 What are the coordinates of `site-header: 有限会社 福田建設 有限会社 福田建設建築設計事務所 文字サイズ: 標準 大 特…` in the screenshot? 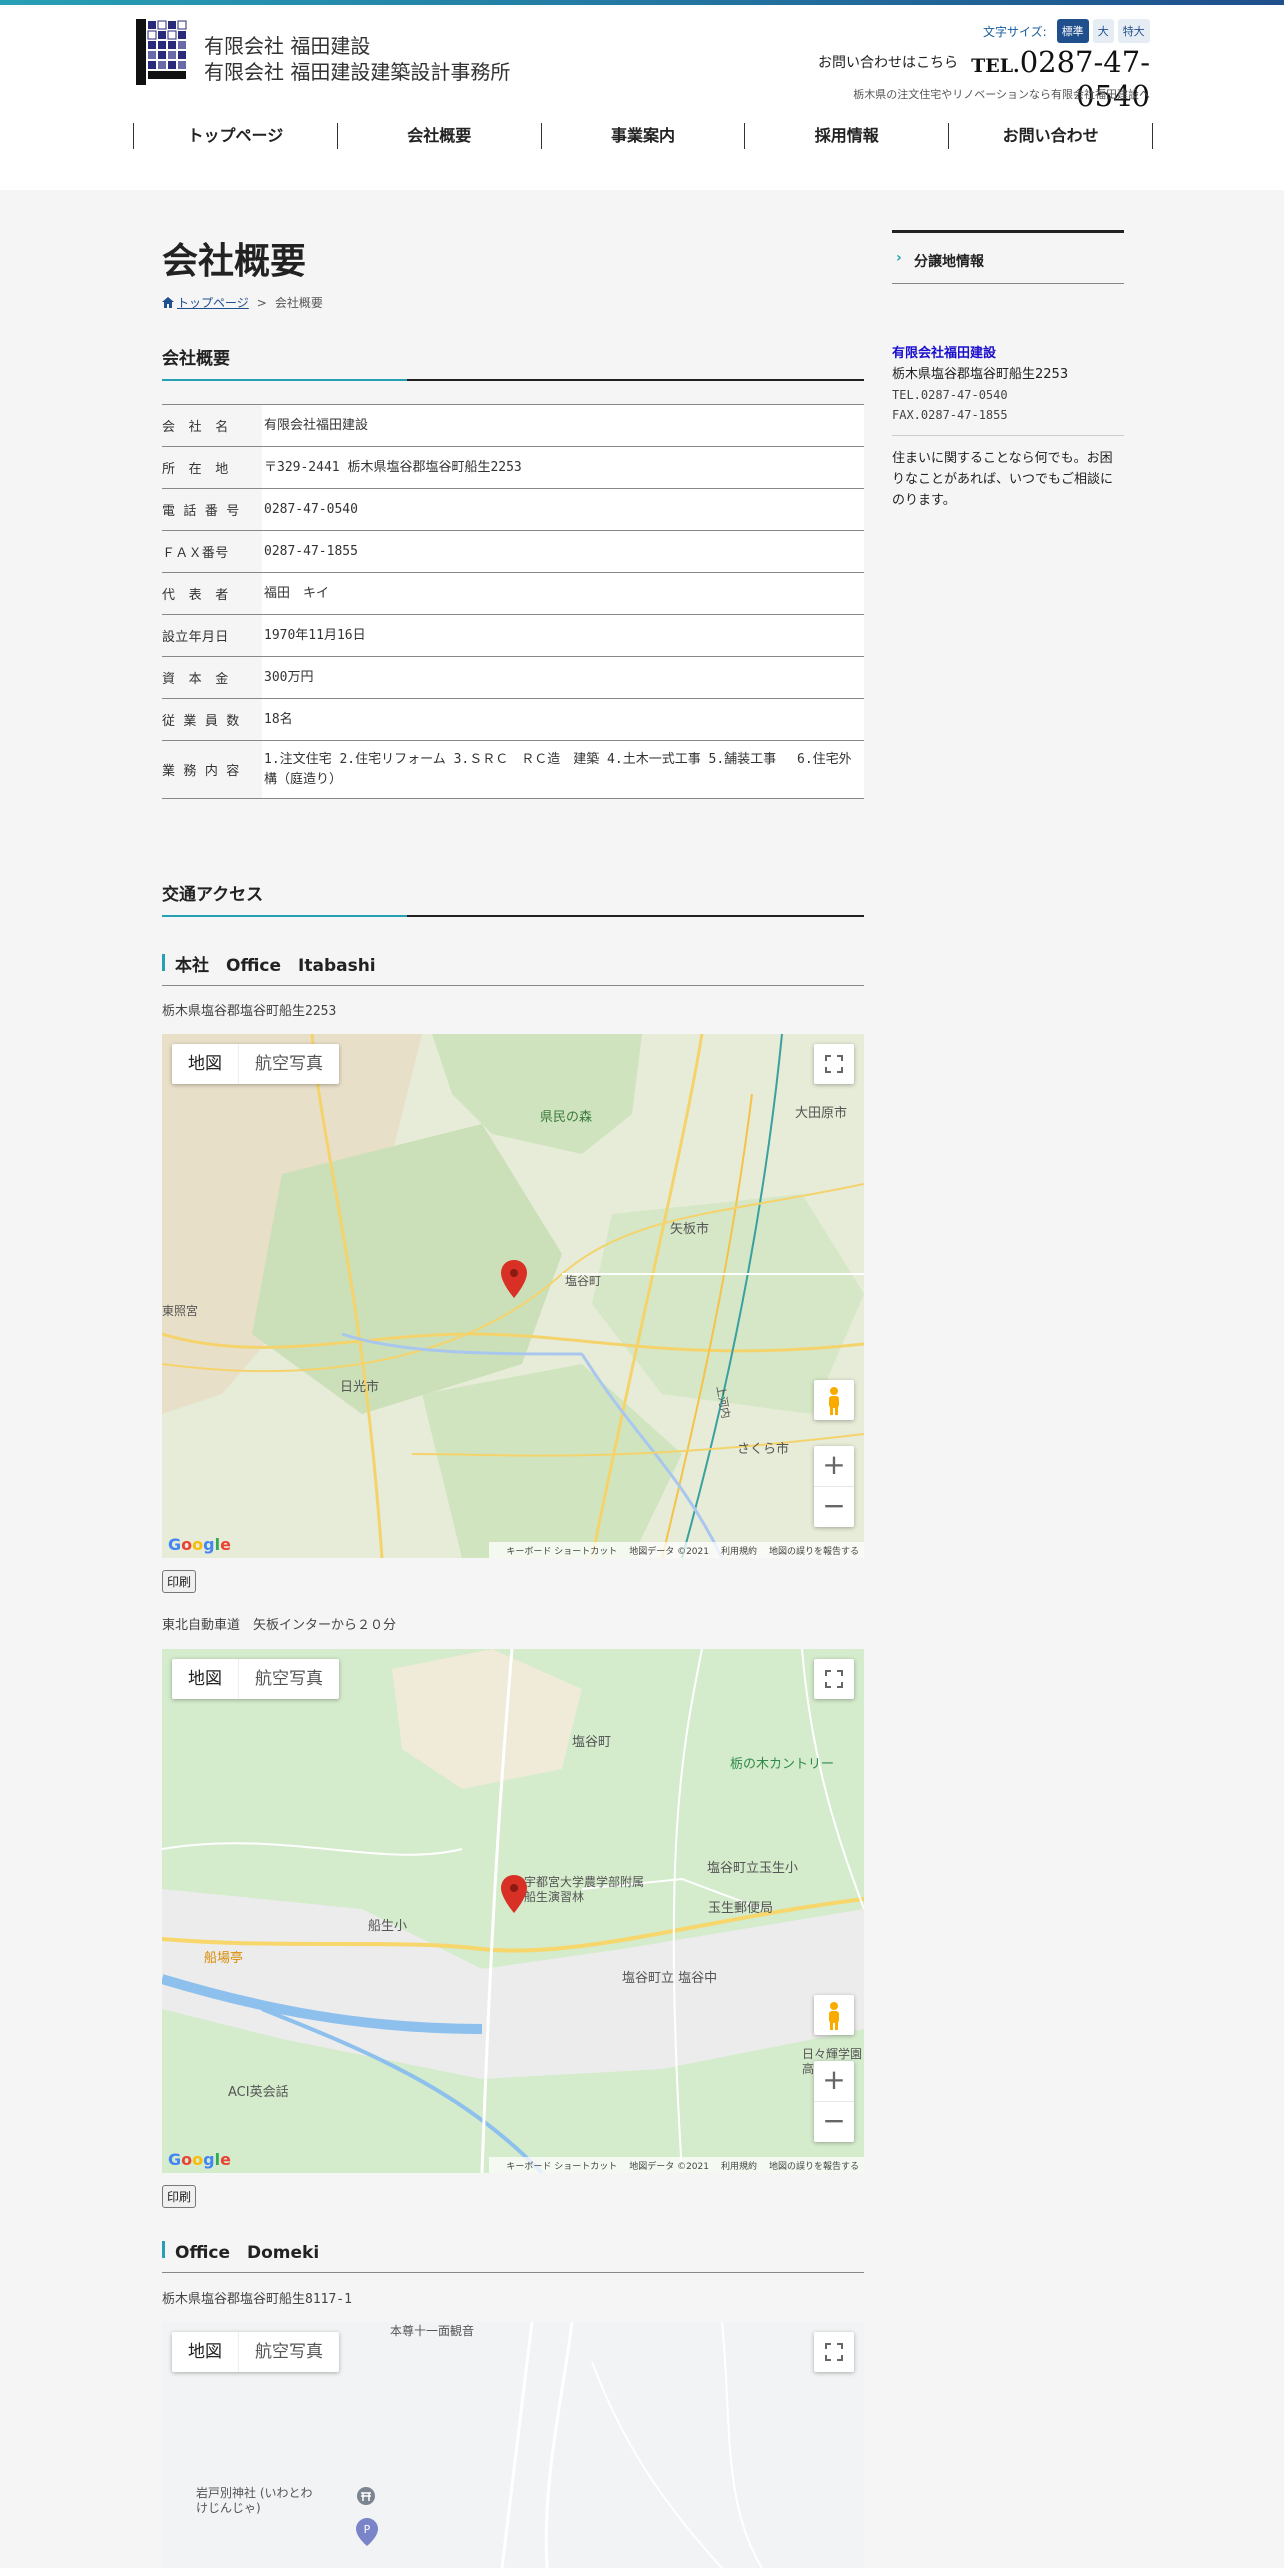 It's located at (642, 97).